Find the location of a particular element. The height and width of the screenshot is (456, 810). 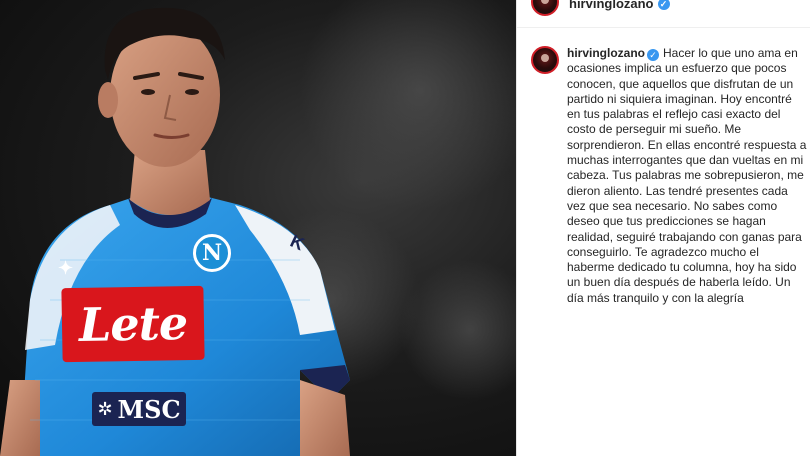

comment-avatar is located at coordinates (545, 60).